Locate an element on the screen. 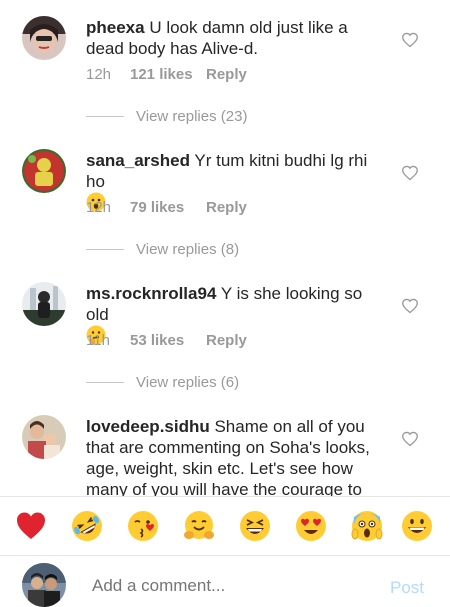 The width and height of the screenshot is (450, 607). comment-input is located at coordinates (217, 586).